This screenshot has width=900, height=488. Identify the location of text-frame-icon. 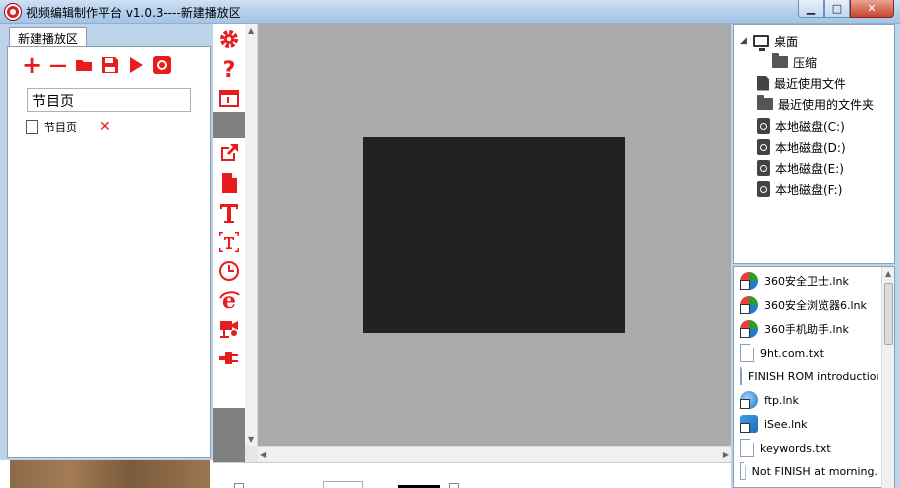
(229, 242).